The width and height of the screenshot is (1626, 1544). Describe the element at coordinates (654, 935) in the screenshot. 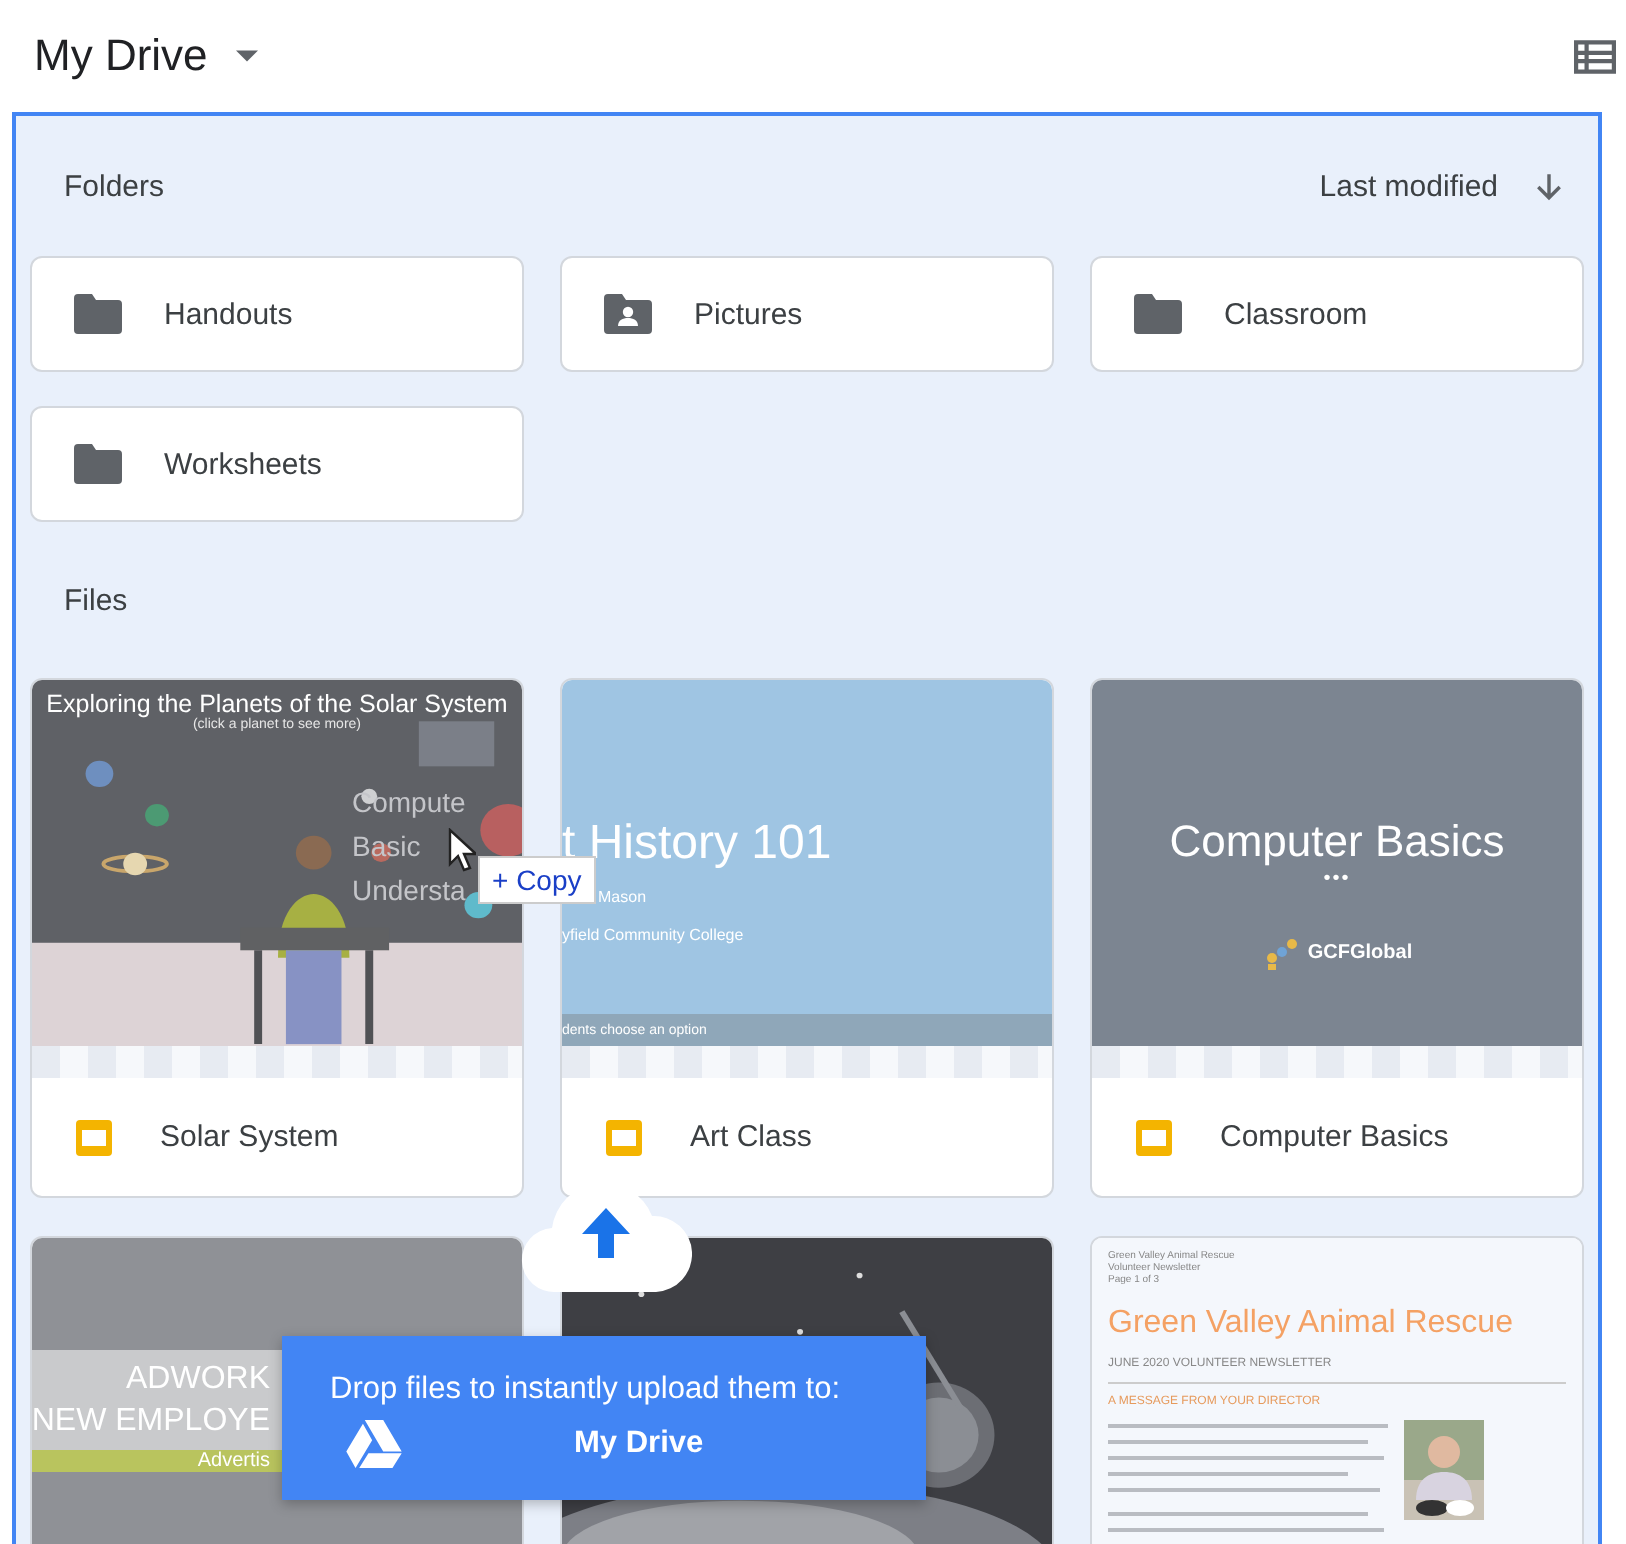

I see `slide-text: yfield Community College` at that location.